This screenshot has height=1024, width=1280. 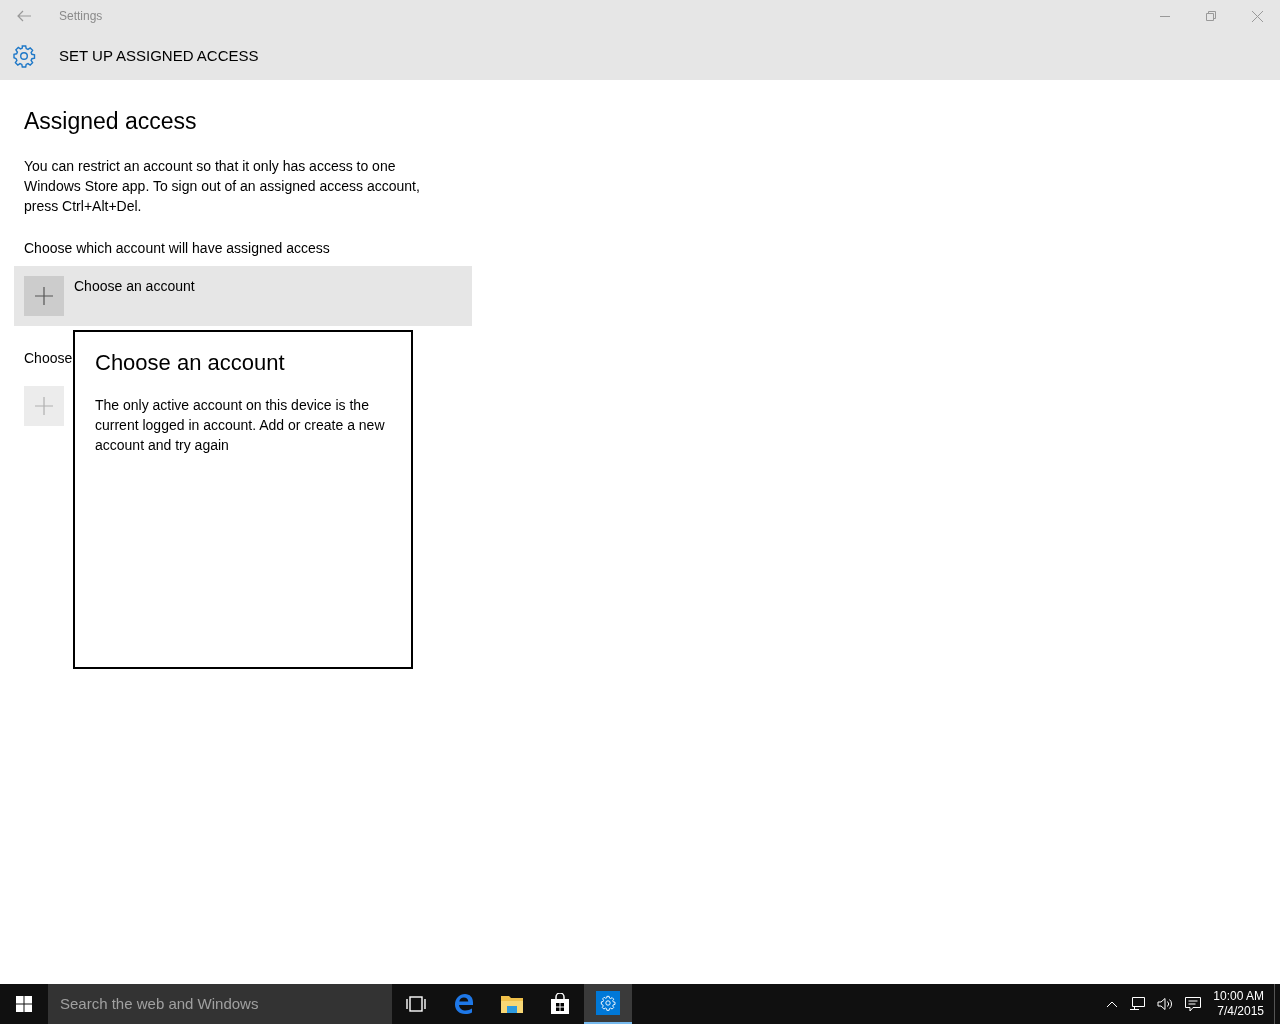 I want to click on page-title: SET UP ASSIGNED ACCESS, so click(x=159, y=55).